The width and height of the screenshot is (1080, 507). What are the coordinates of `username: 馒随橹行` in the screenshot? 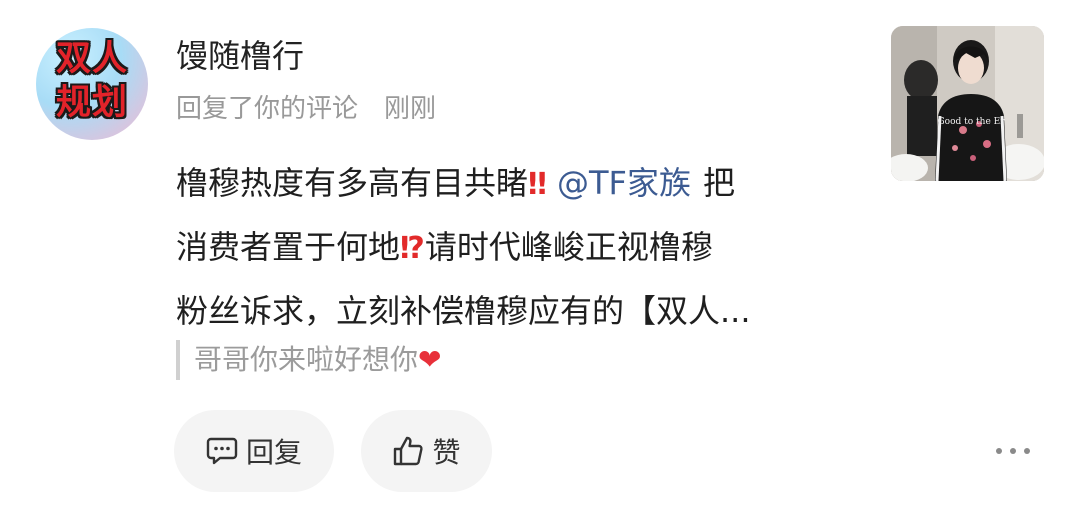 It's located at (240, 56).